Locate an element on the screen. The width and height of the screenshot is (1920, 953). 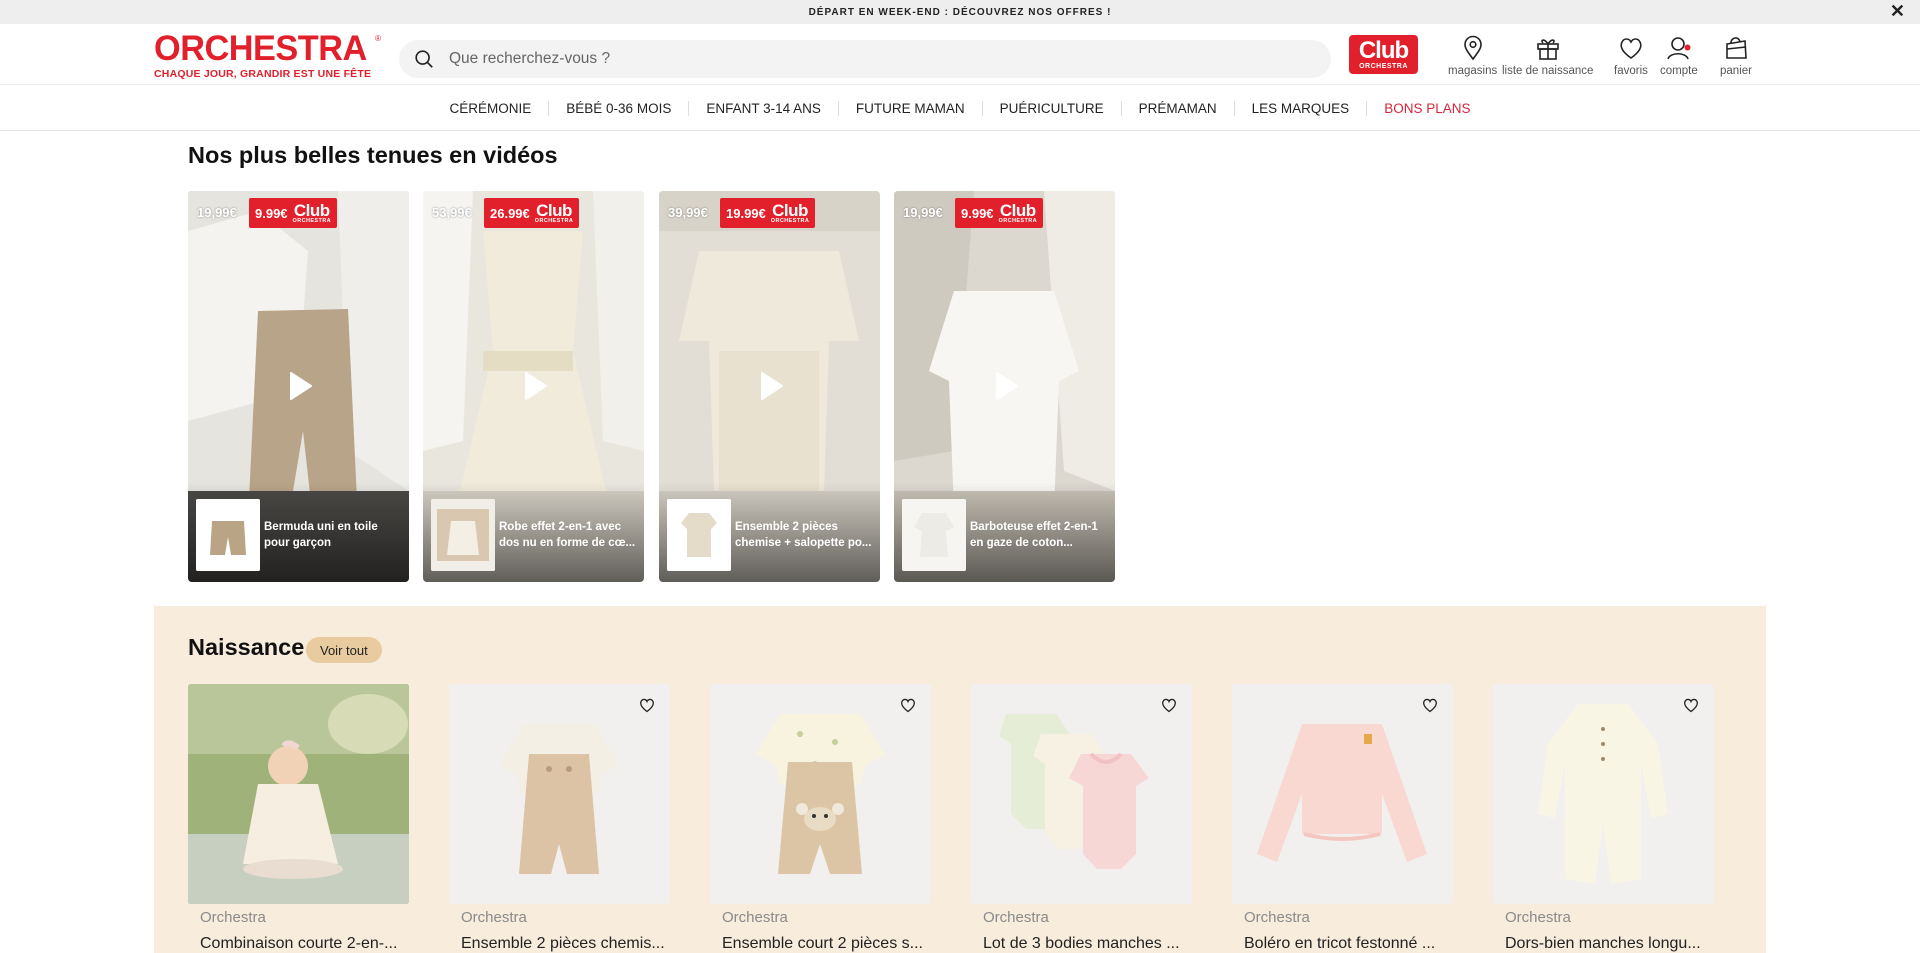
gift-icon is located at coordinates (1547, 49).